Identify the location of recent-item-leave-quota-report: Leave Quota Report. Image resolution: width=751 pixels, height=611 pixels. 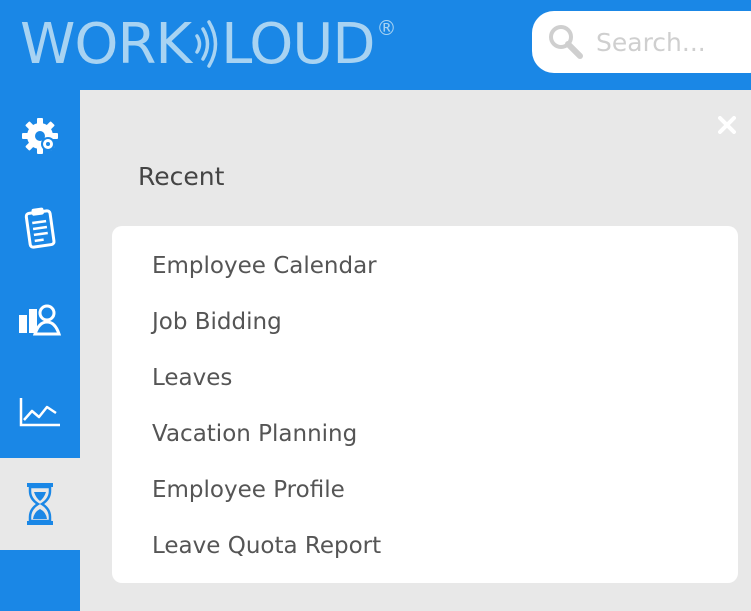
(266, 546).